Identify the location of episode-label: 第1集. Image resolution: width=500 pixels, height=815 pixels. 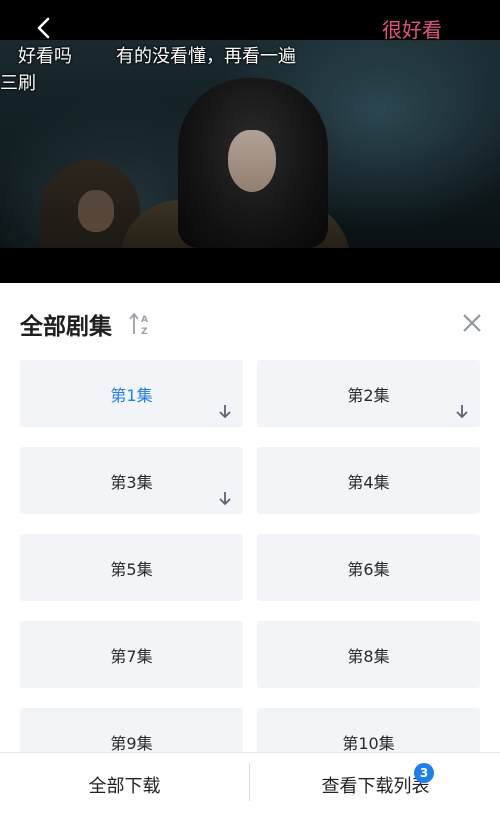
(131, 395).